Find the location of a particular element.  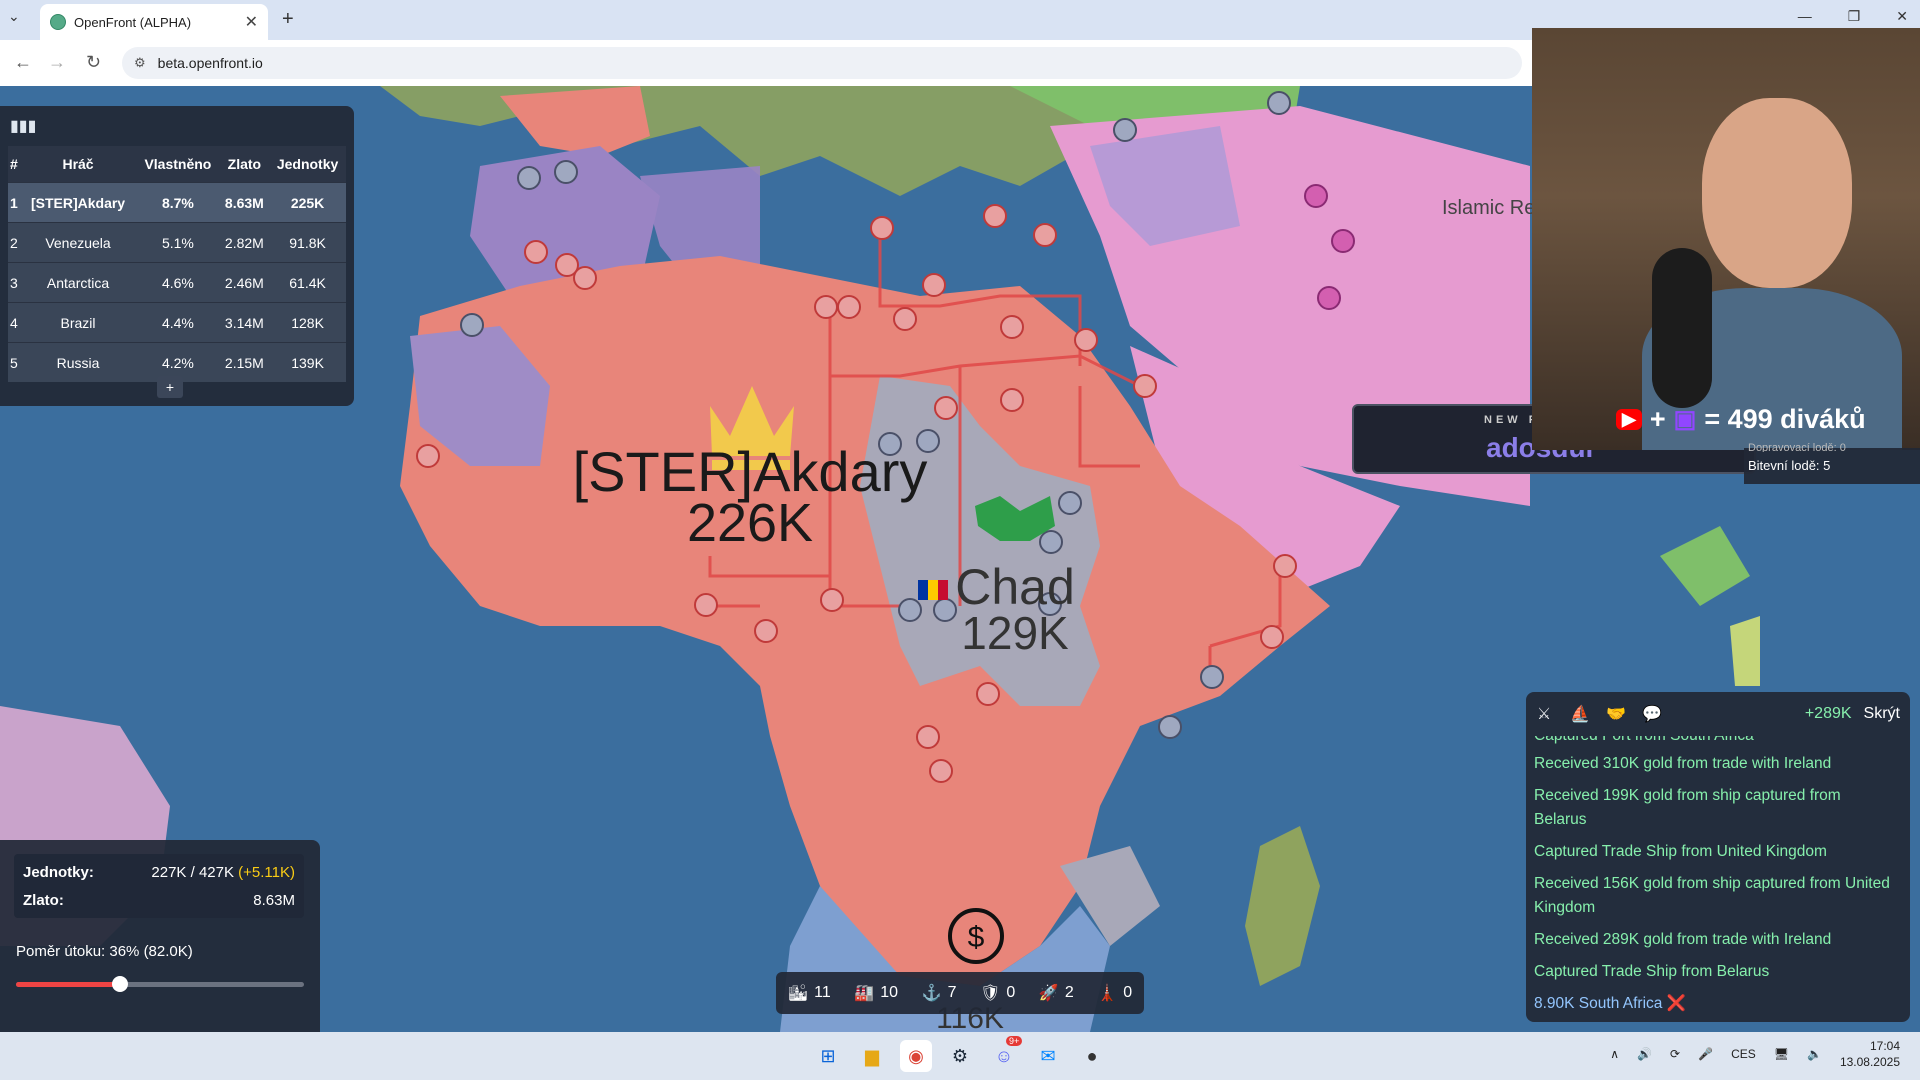

trade-filter-icon: ⛵ is located at coordinates (1580, 714).